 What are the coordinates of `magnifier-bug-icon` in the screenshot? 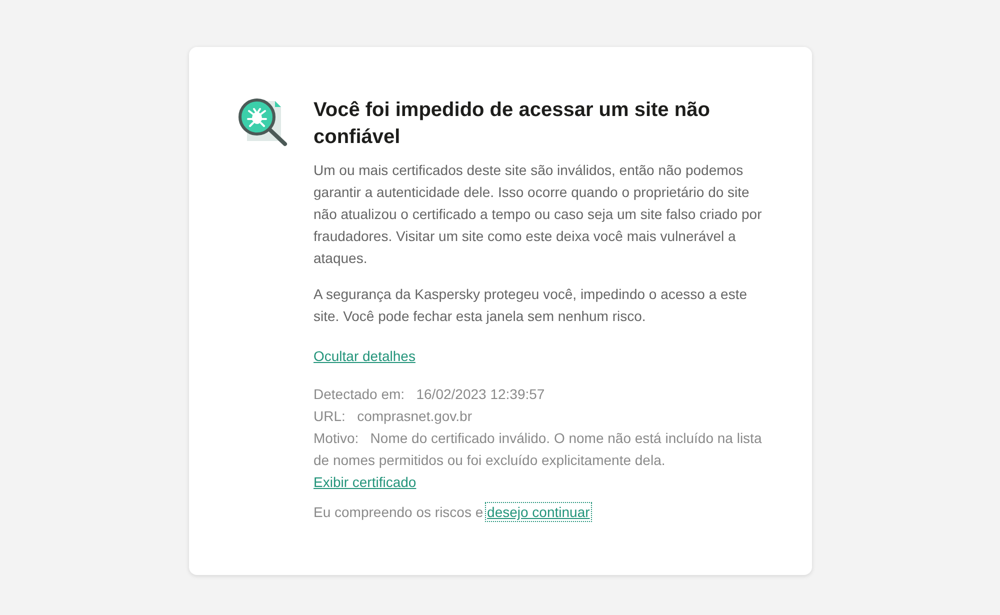 It's located at (262, 122).